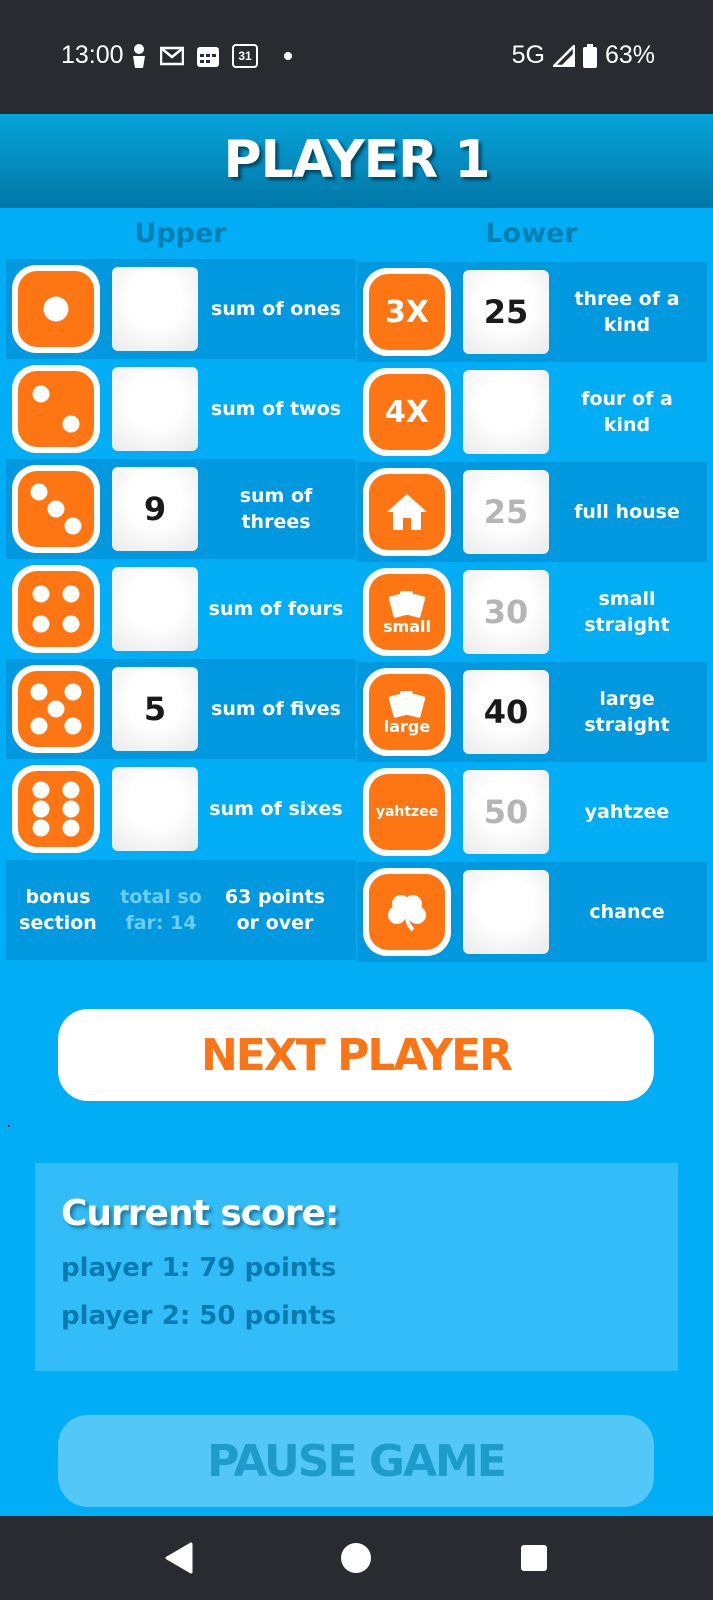 The width and height of the screenshot is (713, 1600). What do you see at coordinates (199, 1268) in the screenshot?
I see `player-1-score: player 1: 79 points` at bounding box center [199, 1268].